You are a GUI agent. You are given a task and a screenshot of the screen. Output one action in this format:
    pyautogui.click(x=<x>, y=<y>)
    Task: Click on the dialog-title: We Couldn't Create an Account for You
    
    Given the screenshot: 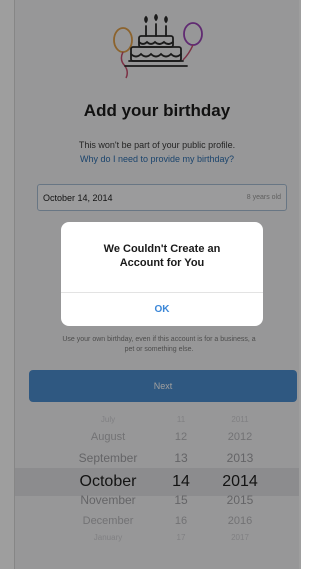 What is the action you would take?
    pyautogui.click(x=162, y=256)
    